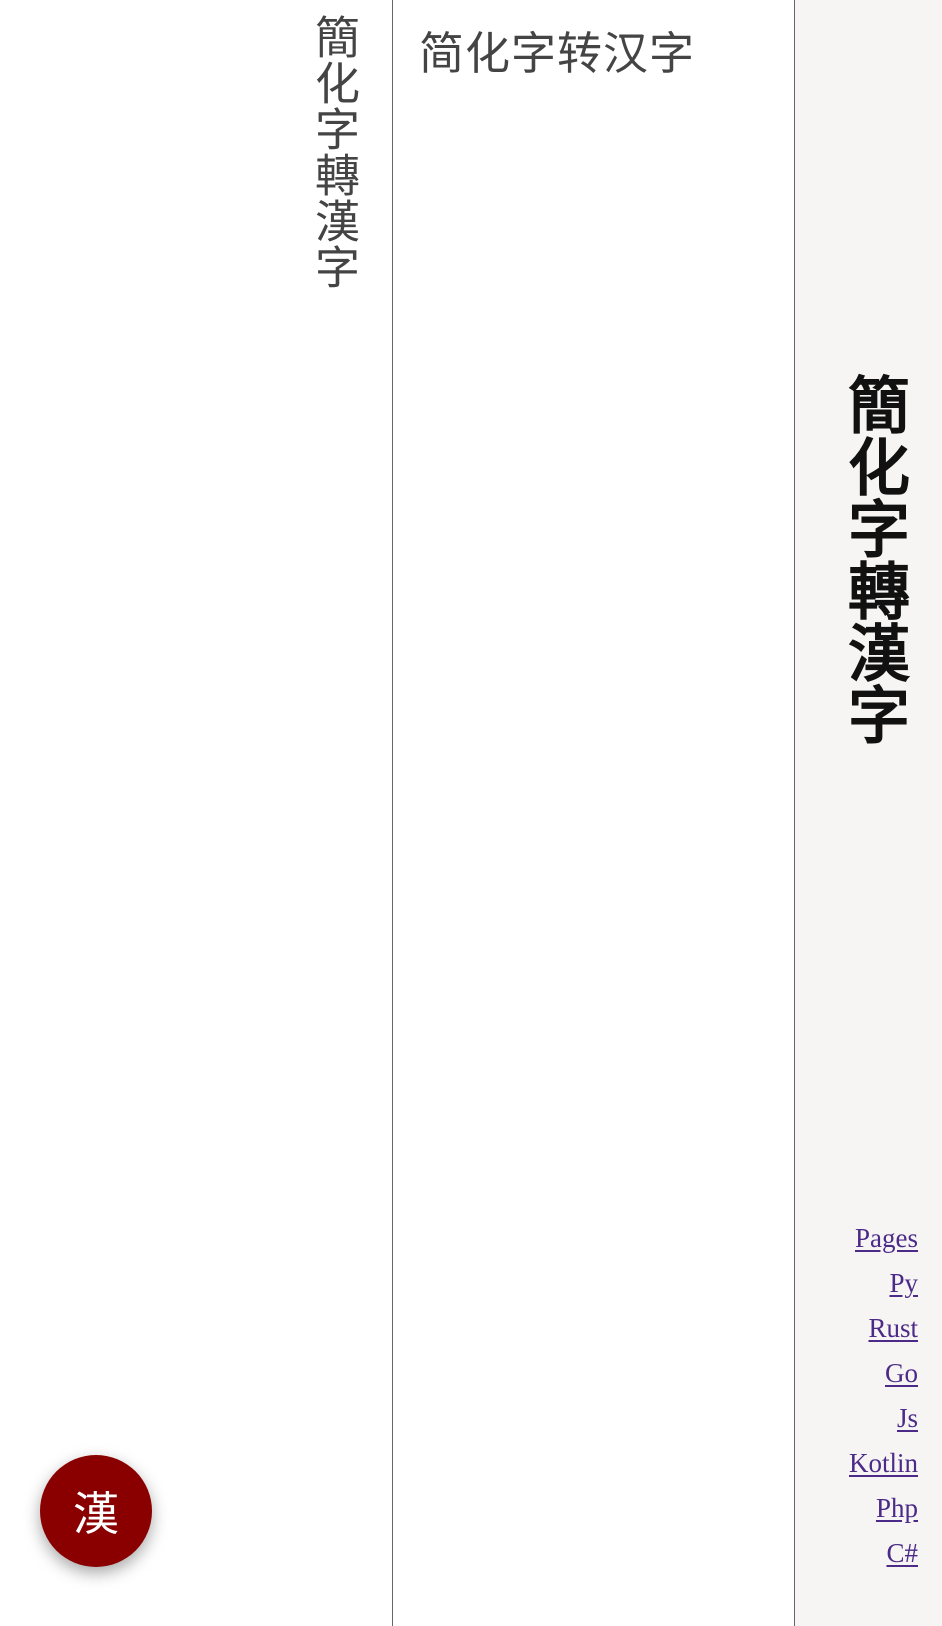 This screenshot has width=942, height=1626. Describe the element at coordinates (886, 1238) in the screenshot. I see `link-pages: Pages` at that location.